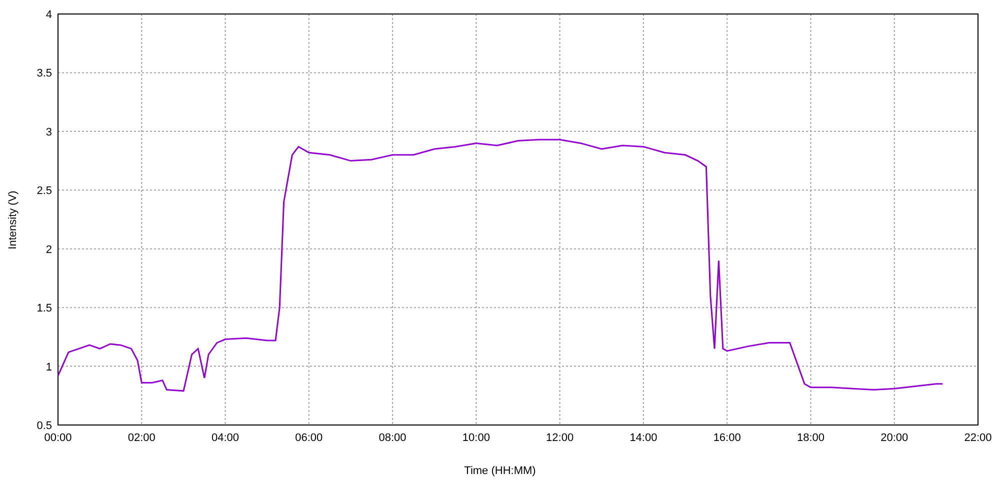  What do you see at coordinates (49, 367) in the screenshot?
I see `tick-label: 1` at bounding box center [49, 367].